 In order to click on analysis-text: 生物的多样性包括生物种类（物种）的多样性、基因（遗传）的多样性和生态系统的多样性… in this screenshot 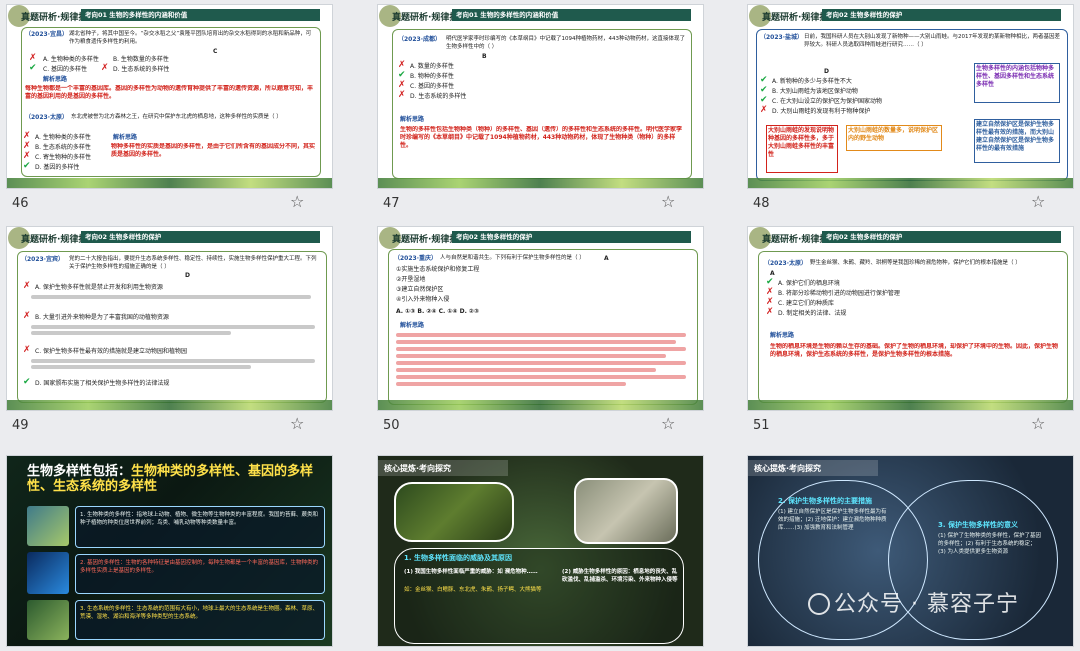, I will do `click(541, 137)`.